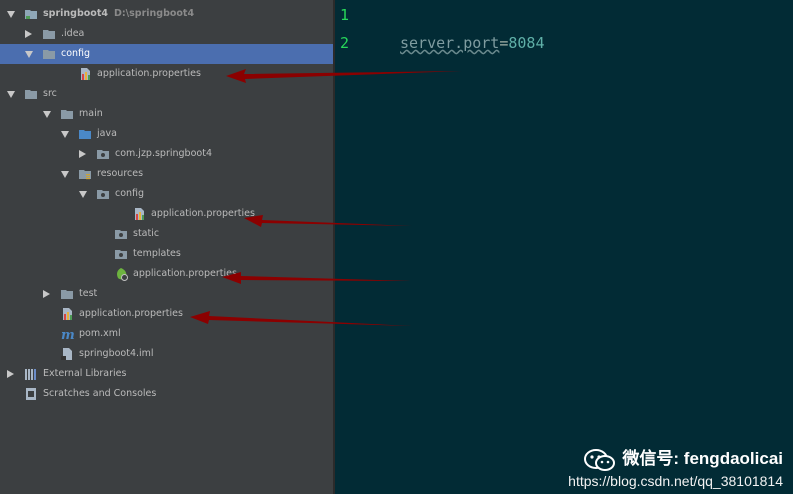 This screenshot has width=793, height=494. What do you see at coordinates (31, 374) in the screenshot?
I see `libraries-icon` at bounding box center [31, 374].